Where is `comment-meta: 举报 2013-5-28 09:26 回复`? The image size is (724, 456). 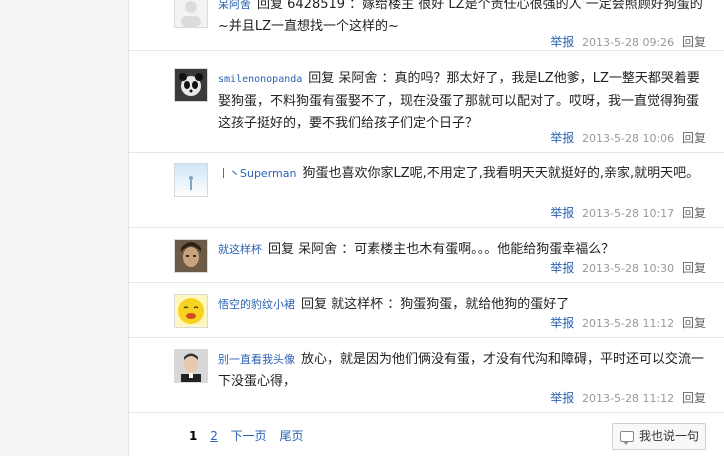
comment-meta: 举报 2013-5-28 09:26 回复 is located at coordinates (628, 42).